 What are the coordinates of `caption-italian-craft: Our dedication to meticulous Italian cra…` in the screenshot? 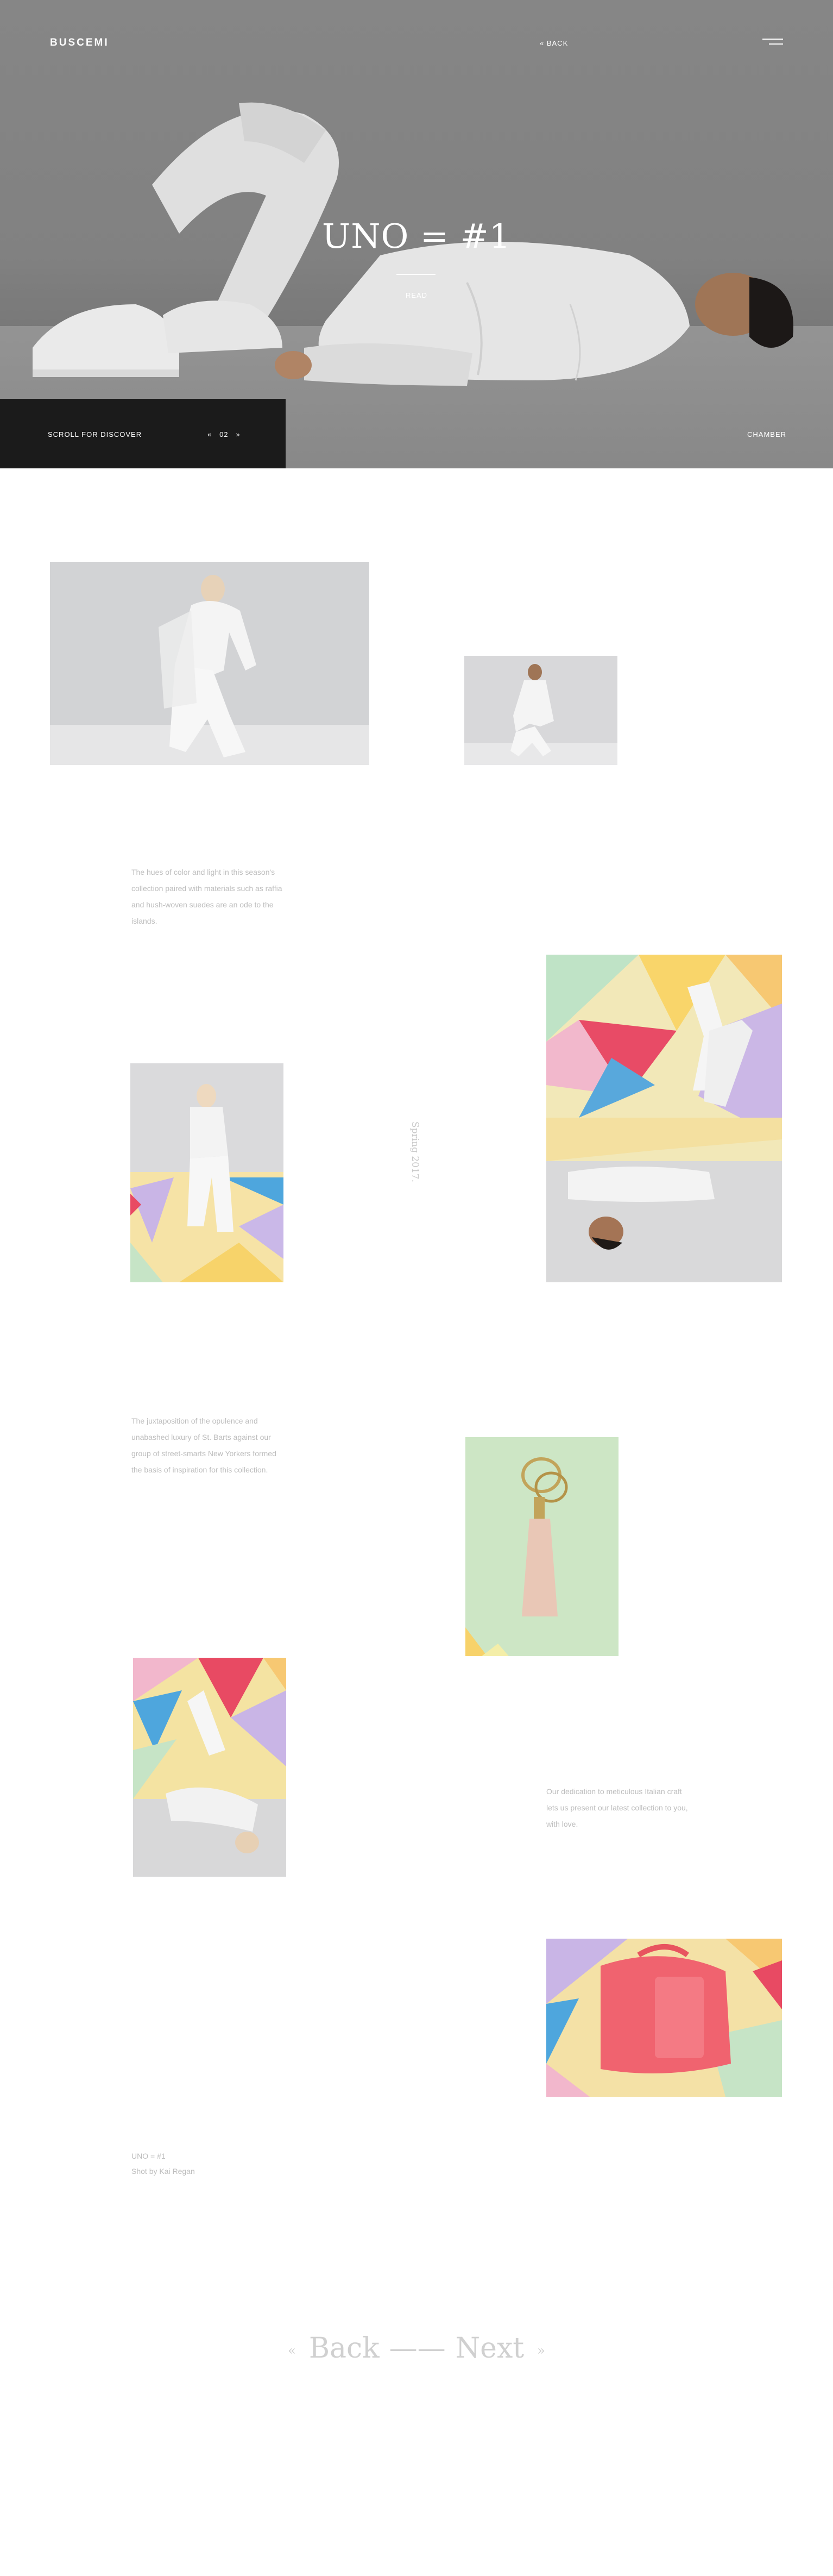 It's located at (617, 1807).